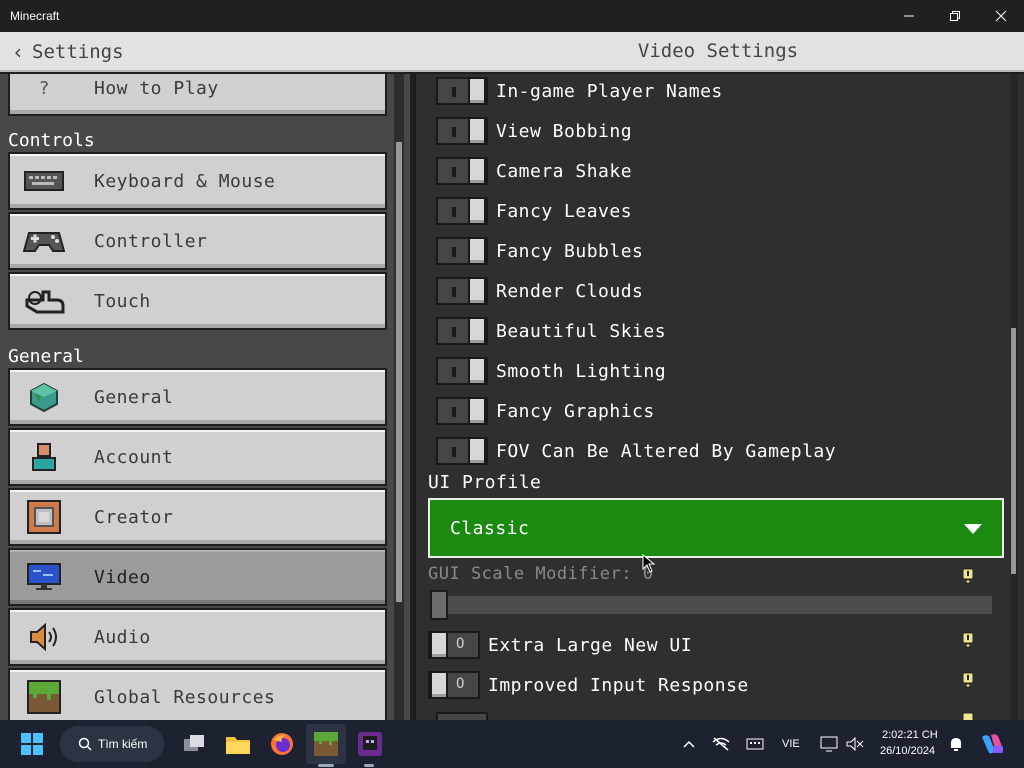 This screenshot has height=768, width=1024. What do you see at coordinates (197, 301) in the screenshot?
I see `sidebar-item-touch: Touch` at bounding box center [197, 301].